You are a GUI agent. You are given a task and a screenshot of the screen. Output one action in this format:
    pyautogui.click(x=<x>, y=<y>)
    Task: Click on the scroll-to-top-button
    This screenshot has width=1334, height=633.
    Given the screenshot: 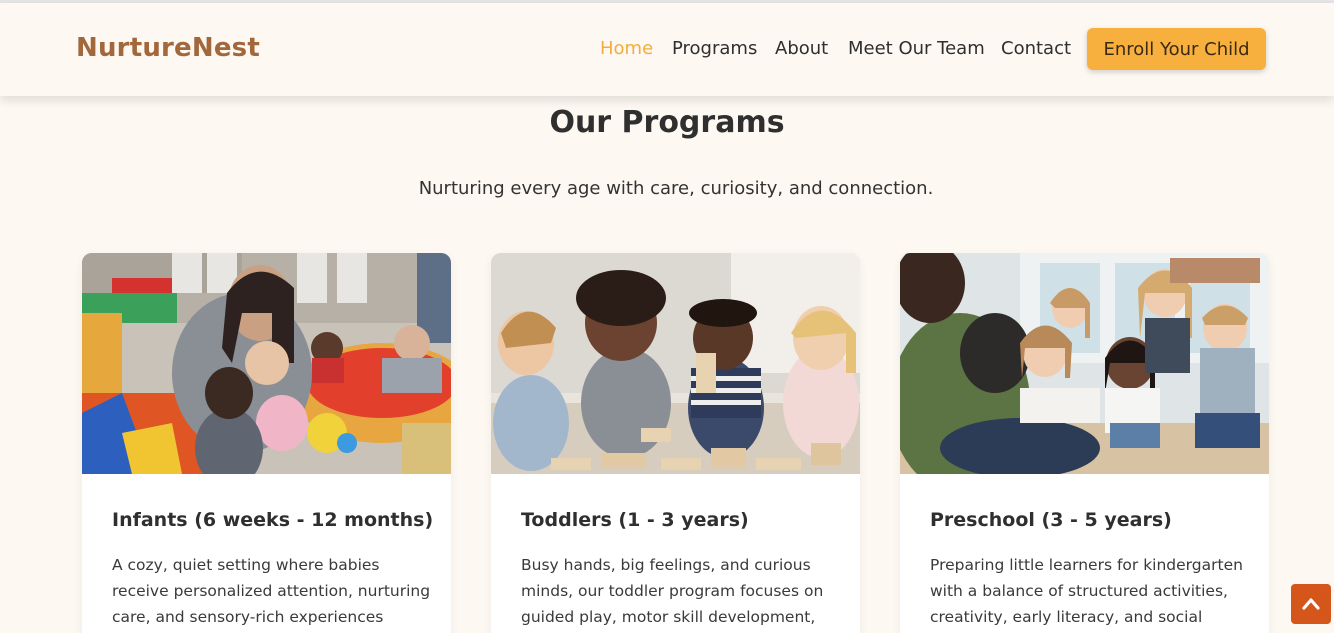 What is the action you would take?
    pyautogui.click(x=1311, y=604)
    